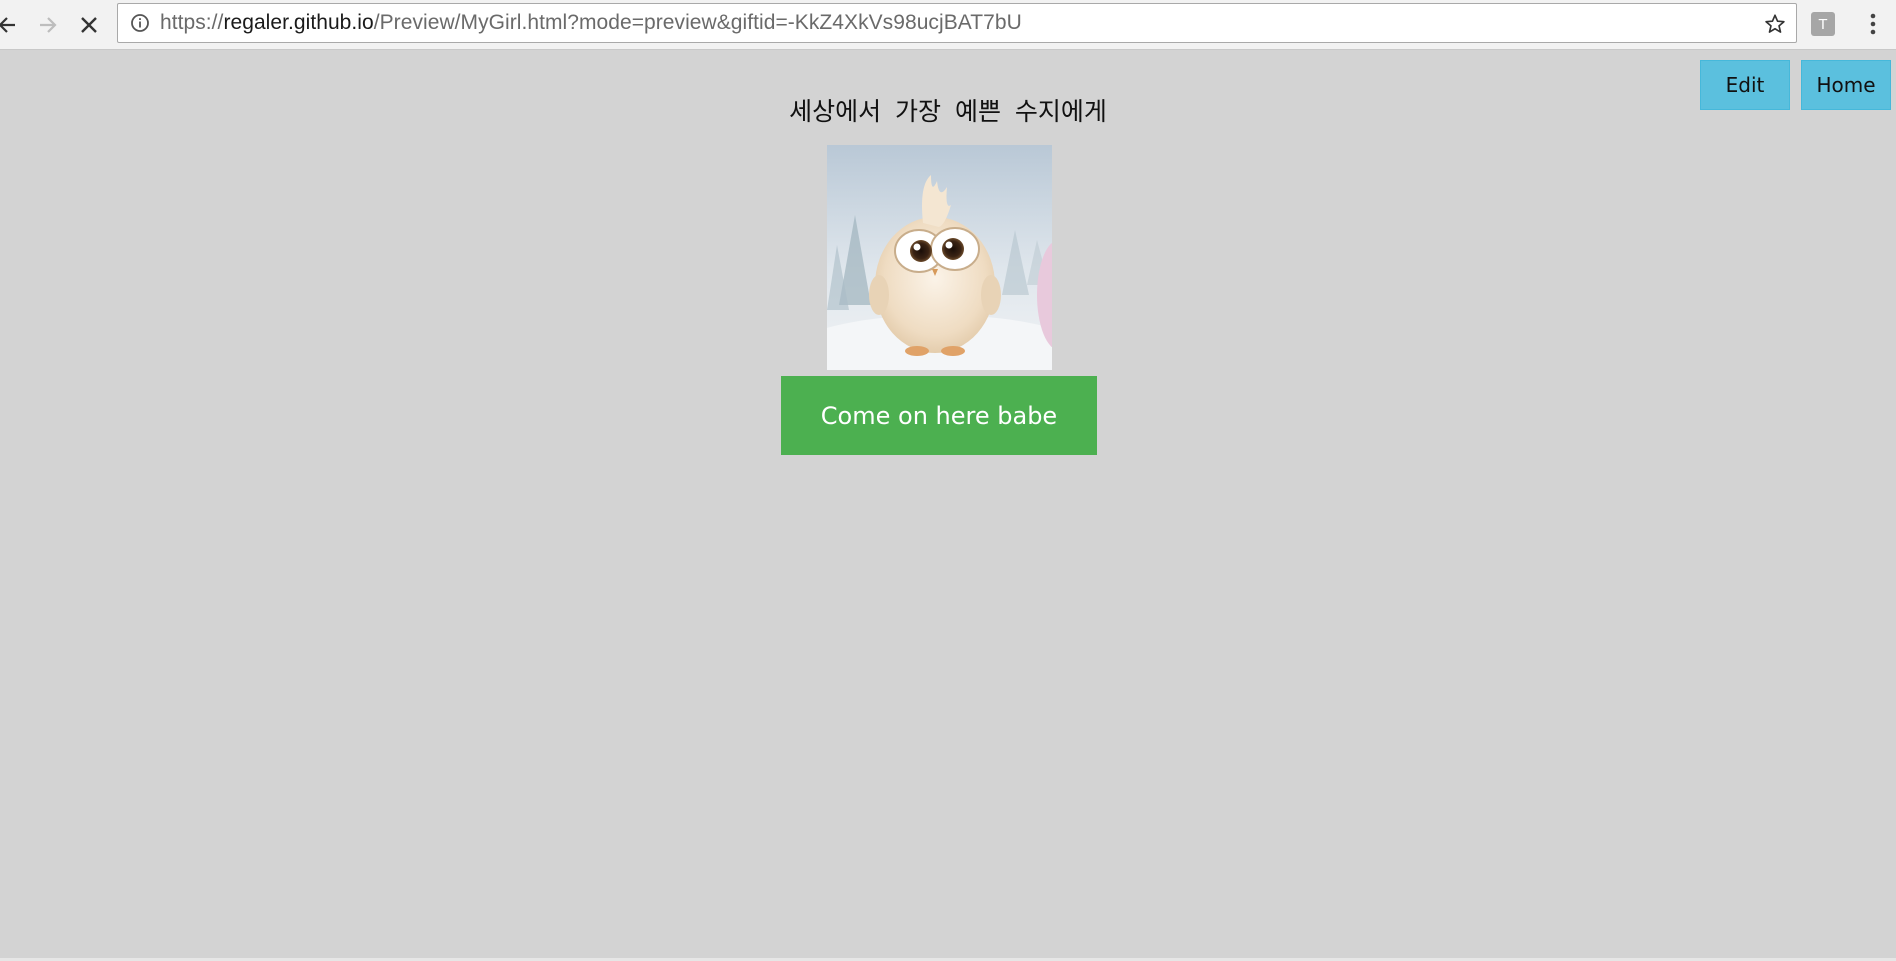 This screenshot has width=1896, height=961. Describe the element at coordinates (140, 23) in the screenshot. I see `info-icon` at that location.